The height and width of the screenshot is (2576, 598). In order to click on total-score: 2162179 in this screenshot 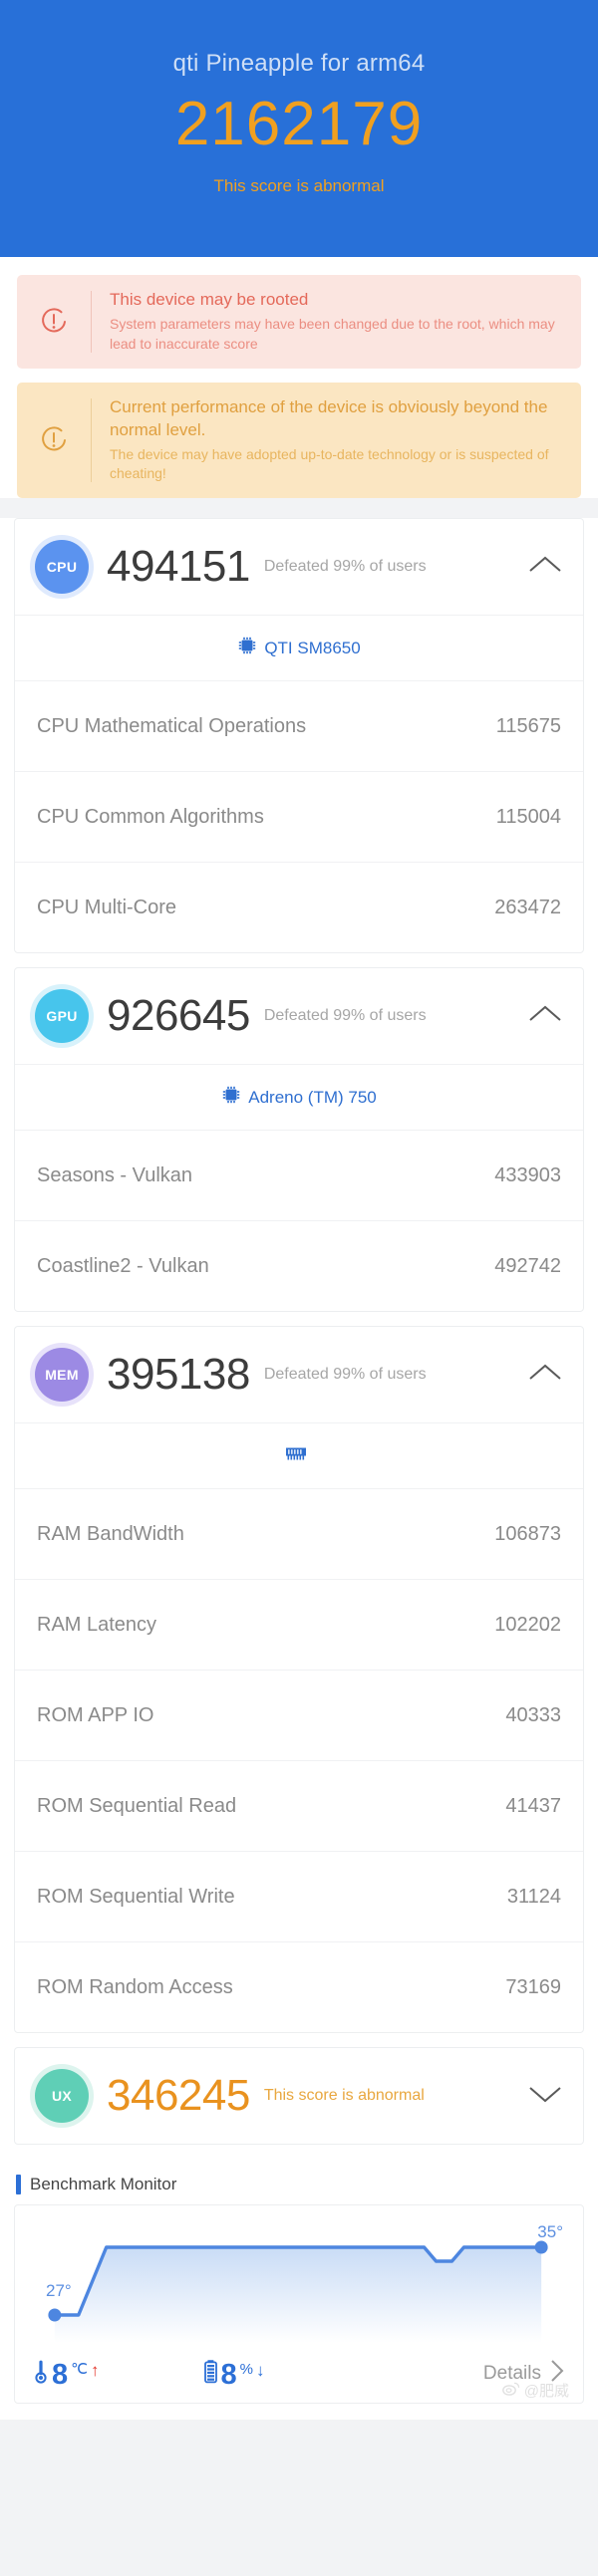, I will do `click(299, 124)`.